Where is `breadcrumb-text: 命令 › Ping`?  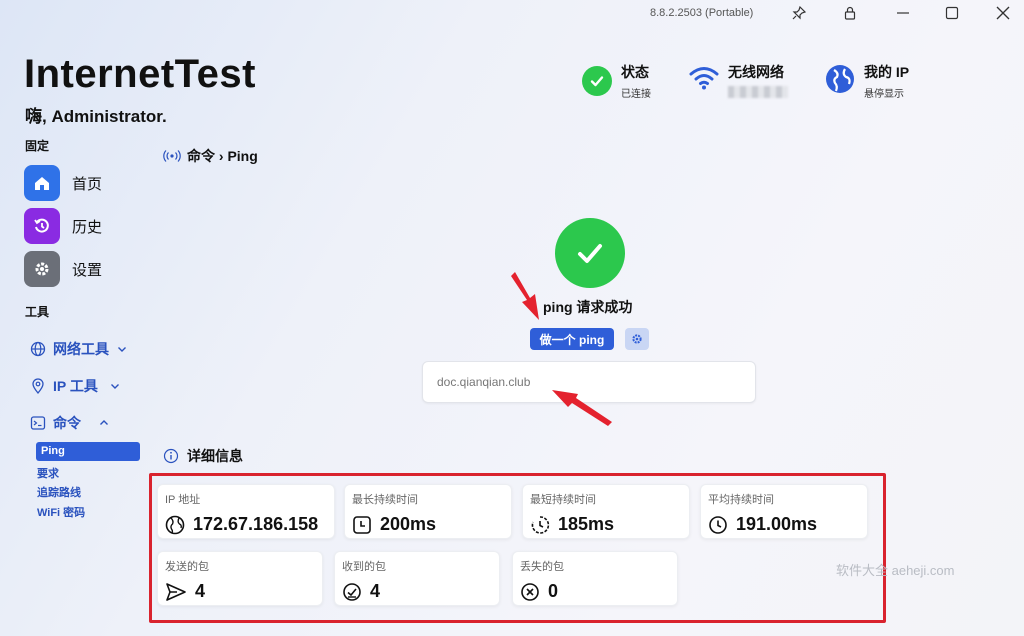
breadcrumb-text: 命令 › Ping is located at coordinates (222, 156).